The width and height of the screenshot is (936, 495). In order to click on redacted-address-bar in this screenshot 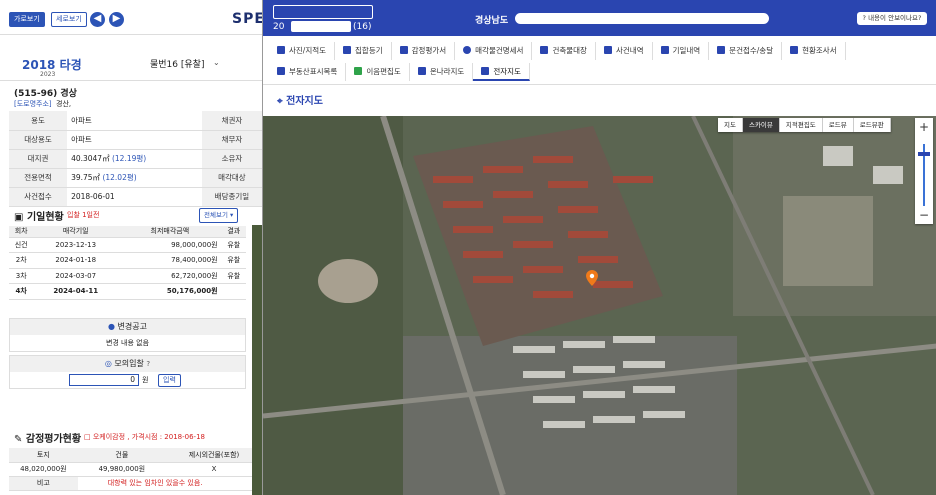, I will do `click(642, 18)`.